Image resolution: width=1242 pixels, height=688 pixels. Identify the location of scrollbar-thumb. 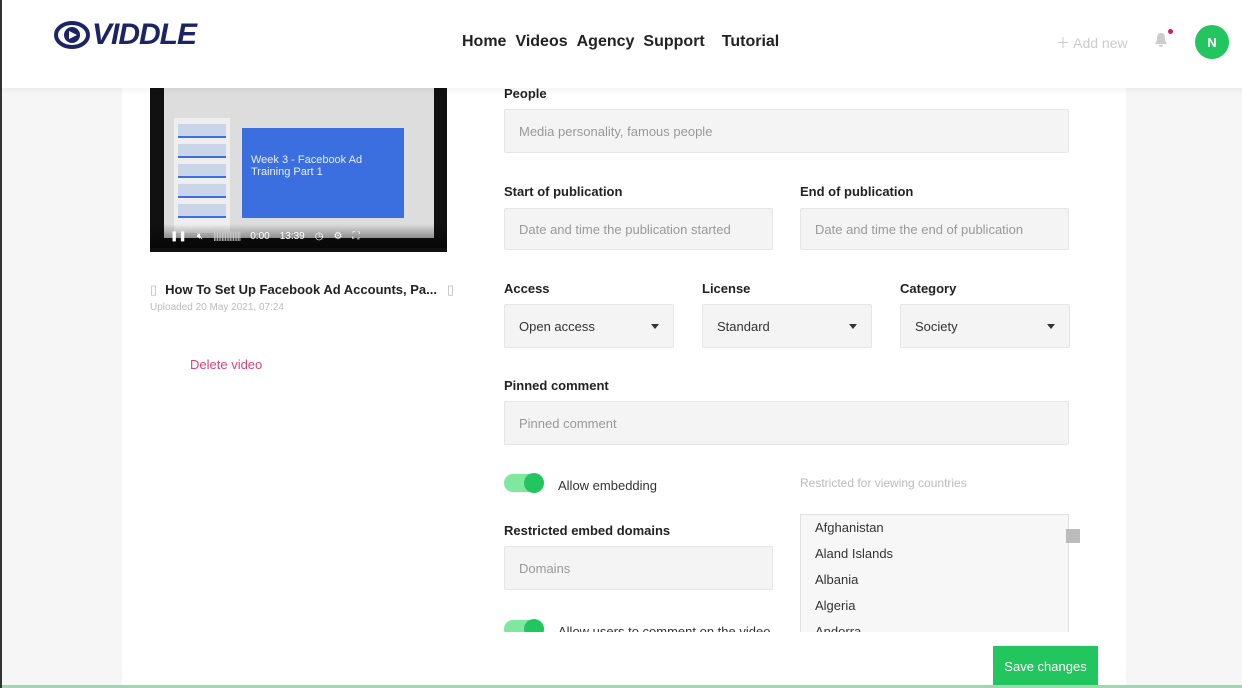
(1073, 536).